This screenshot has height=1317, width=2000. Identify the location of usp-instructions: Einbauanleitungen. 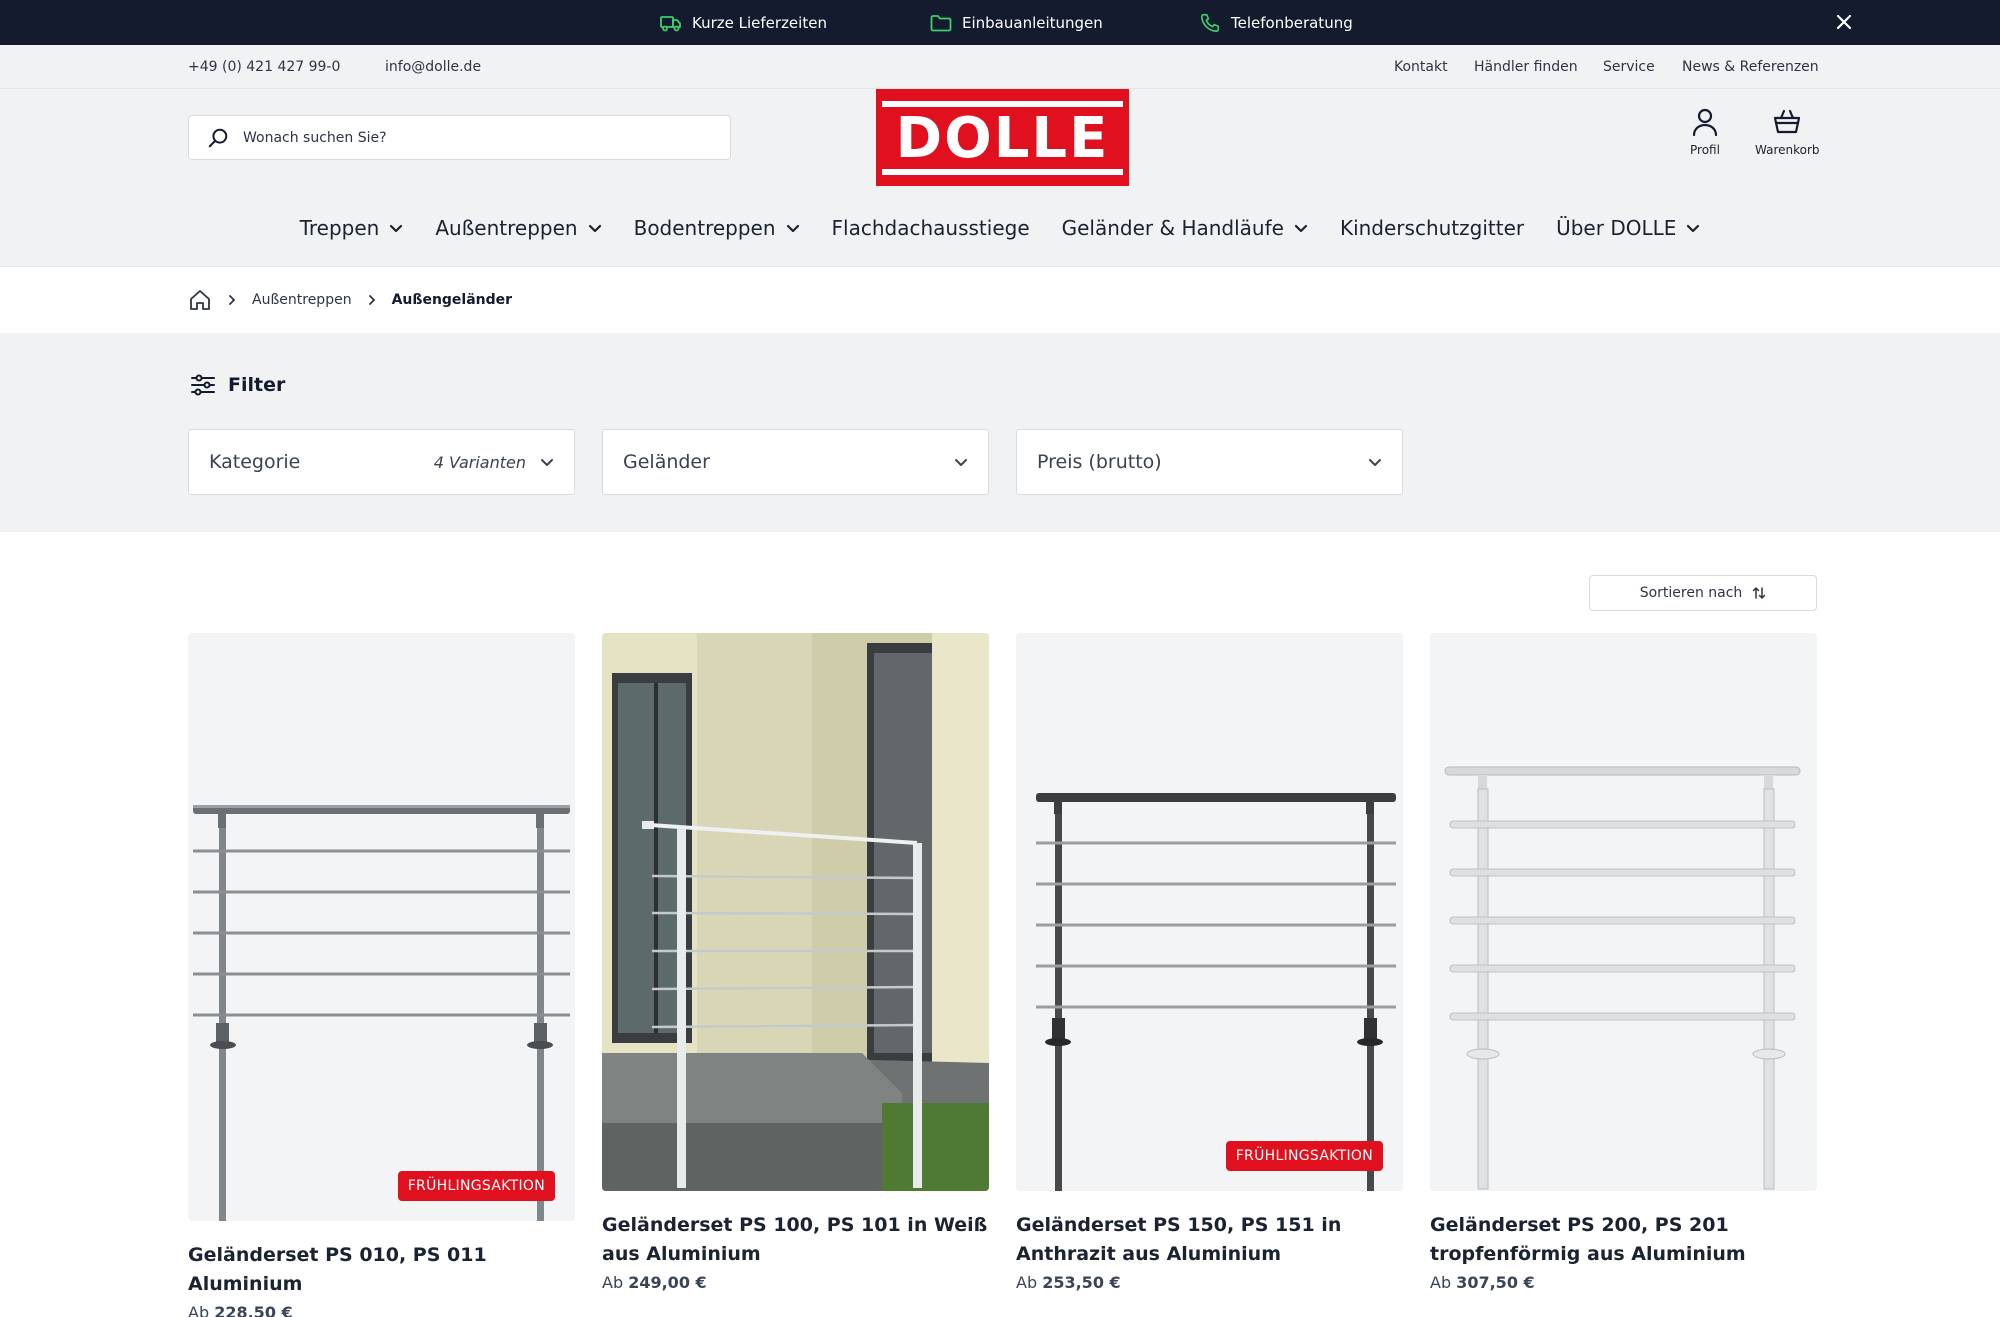
(1016, 22).